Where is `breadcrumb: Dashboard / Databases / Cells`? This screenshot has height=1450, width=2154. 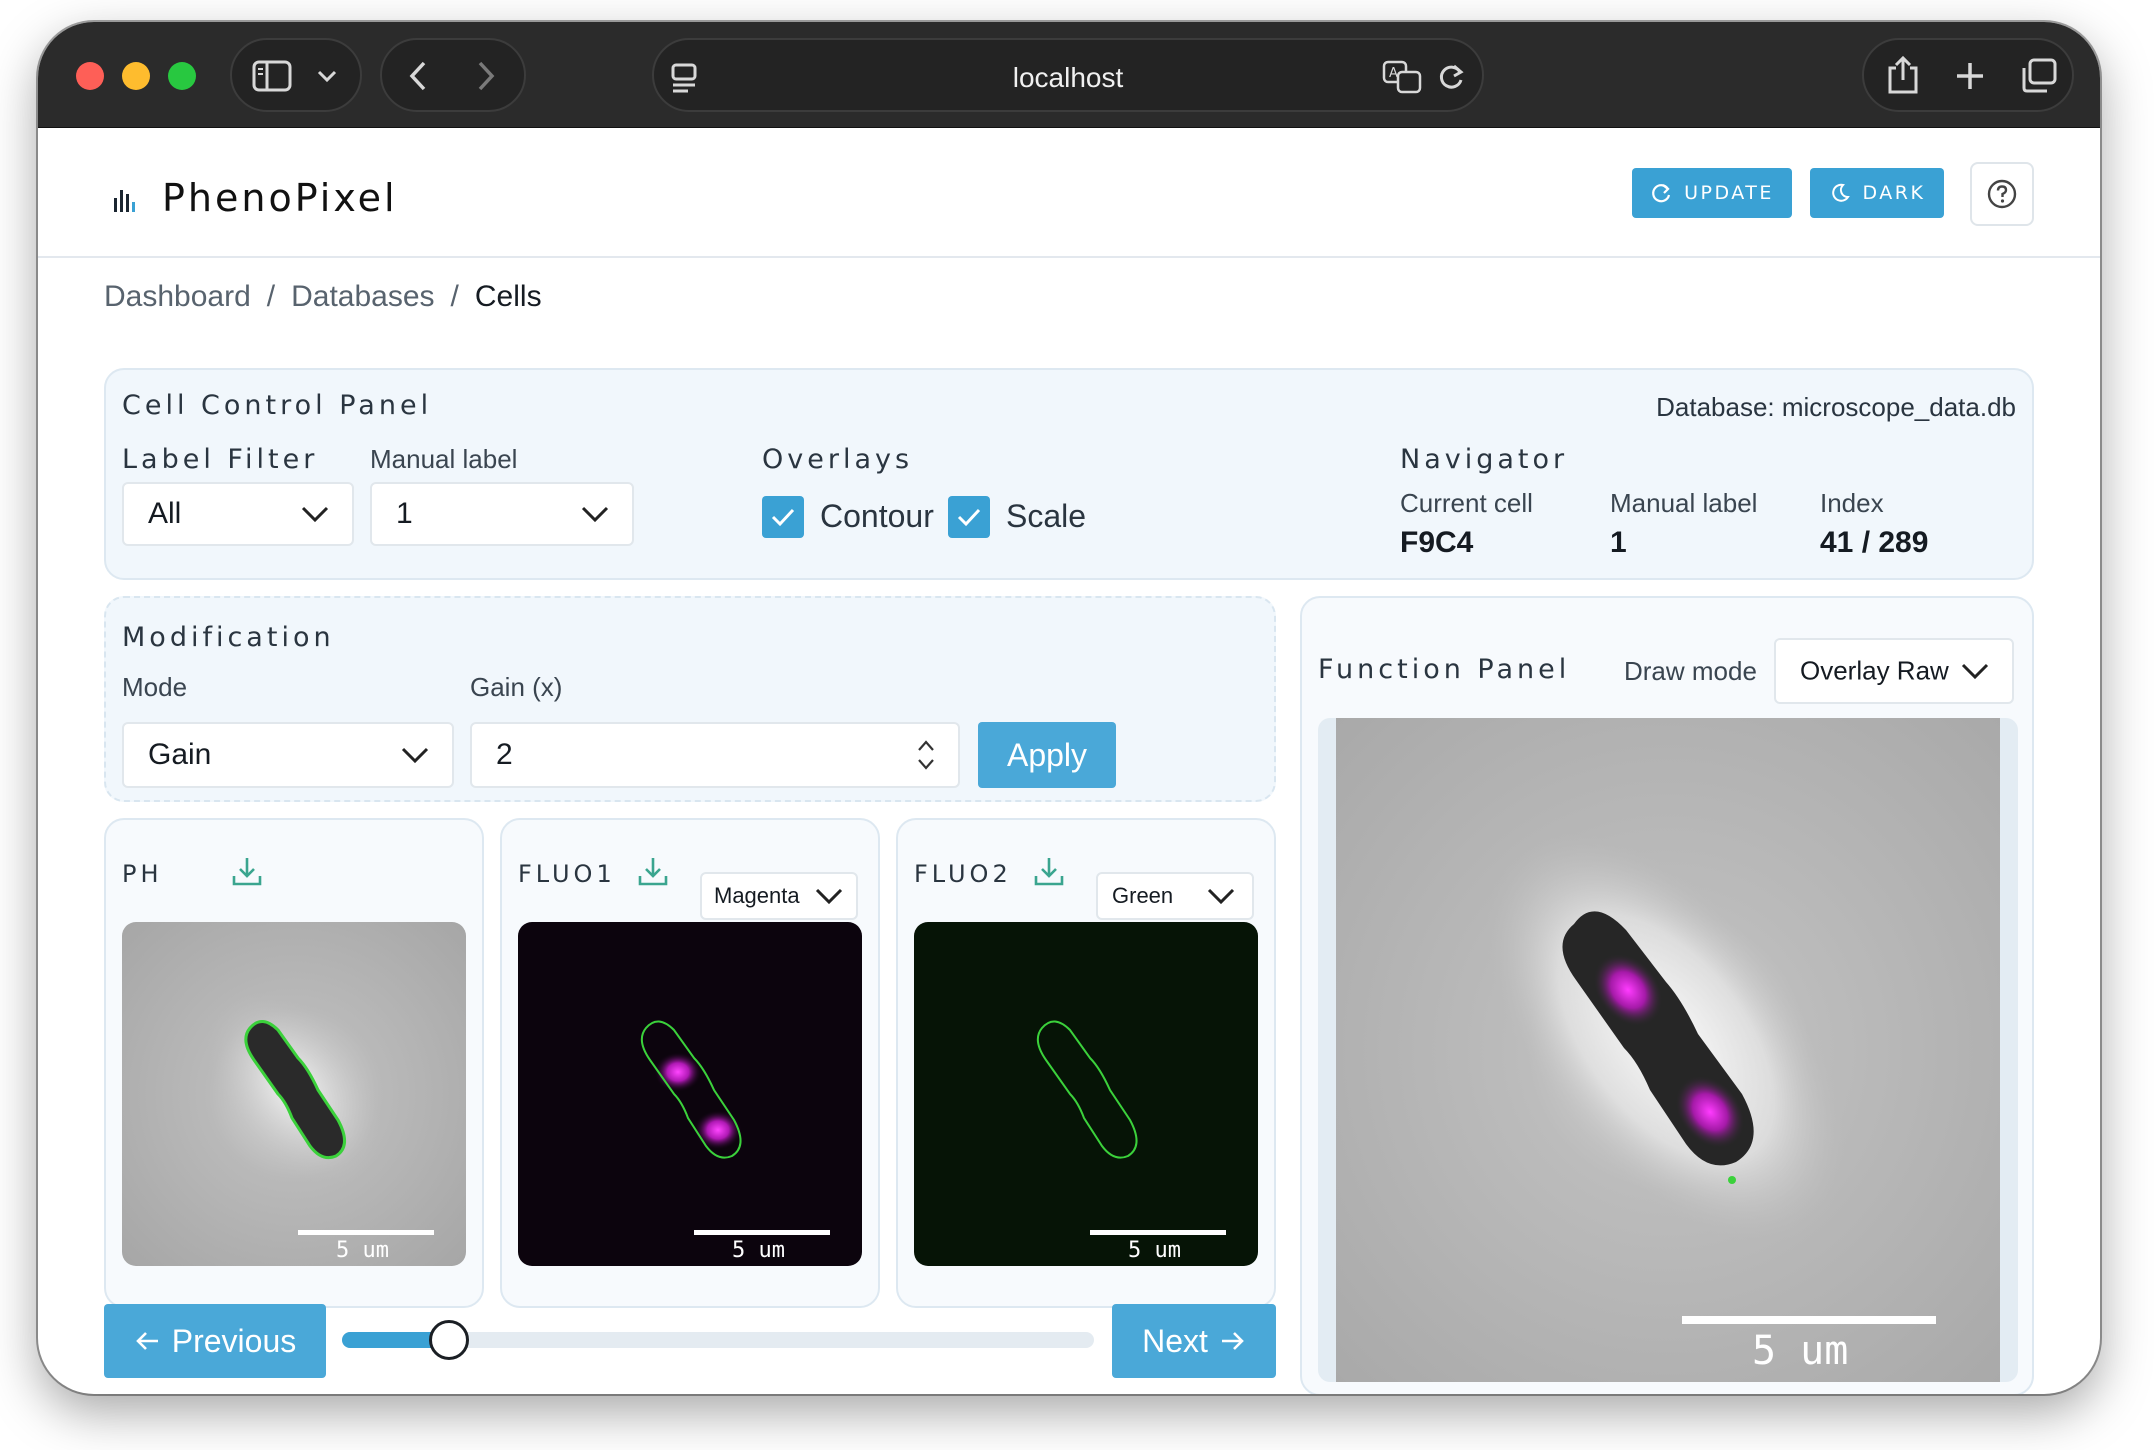
breadcrumb: Dashboard / Databases / Cells is located at coordinates (323, 297).